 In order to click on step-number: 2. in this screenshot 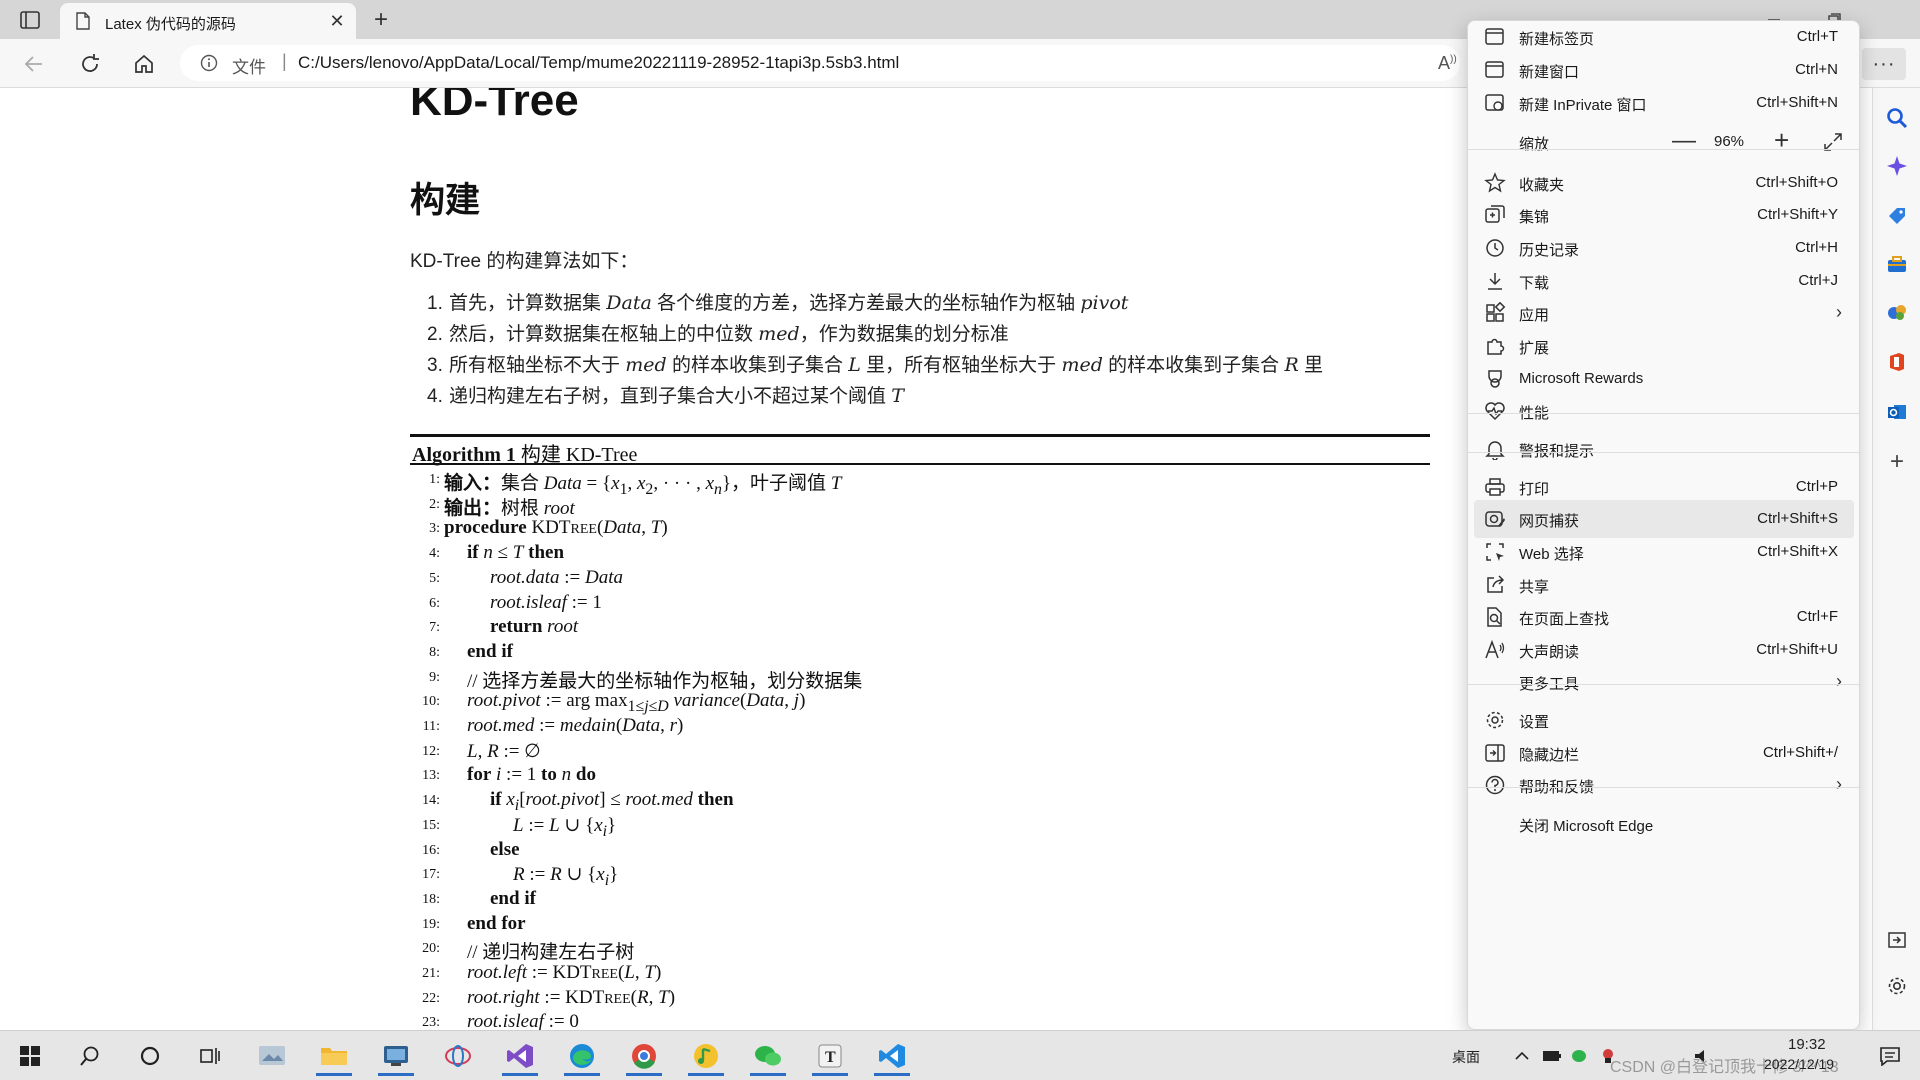, I will do `click(435, 334)`.